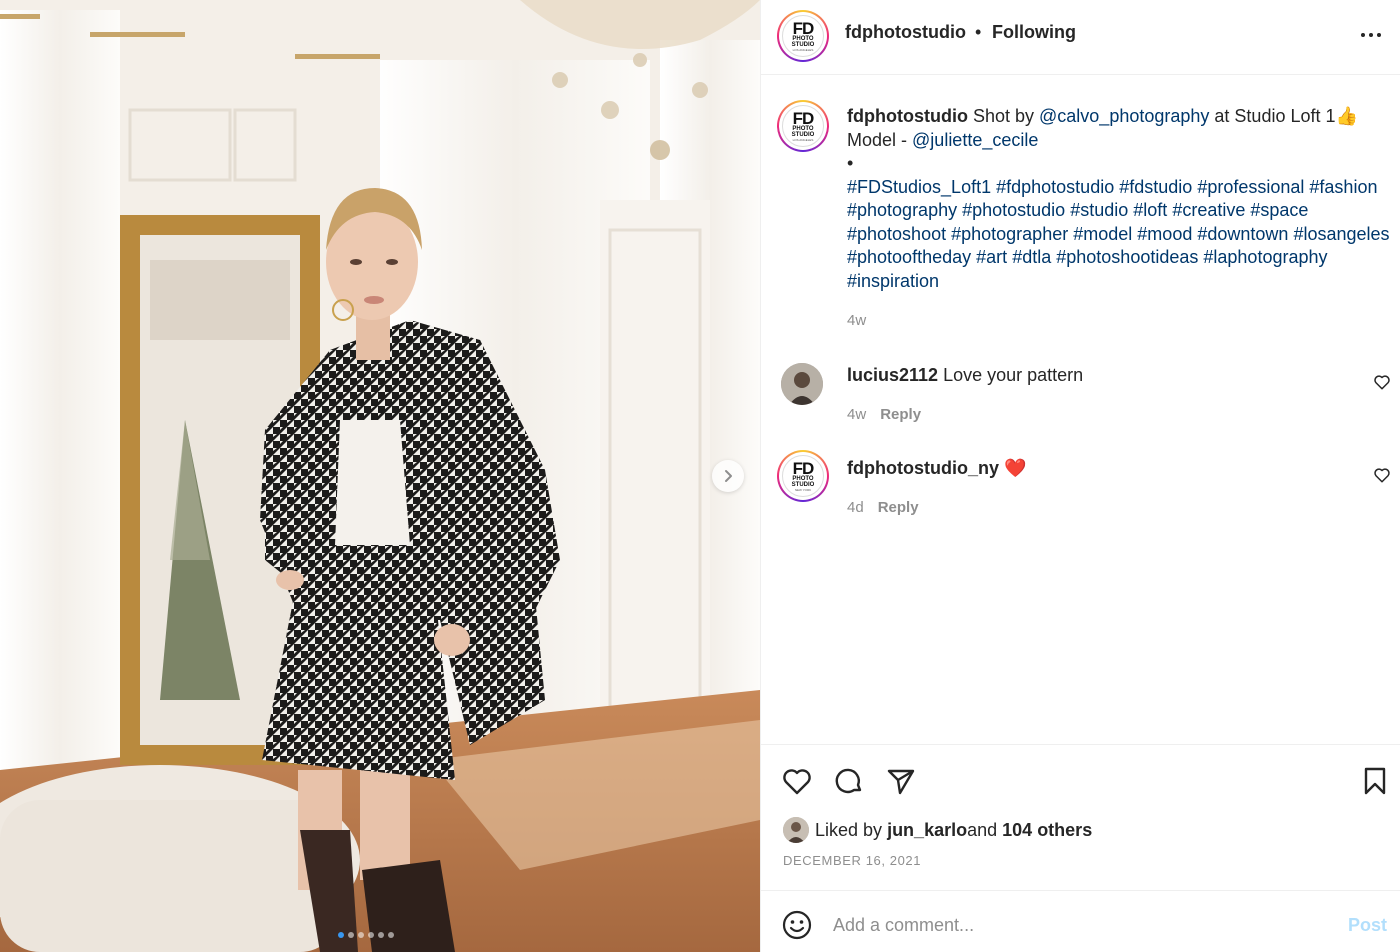 The height and width of the screenshot is (952, 1400). Describe the element at coordinates (797, 925) in the screenshot. I see `emoji-smiley-icon` at that location.